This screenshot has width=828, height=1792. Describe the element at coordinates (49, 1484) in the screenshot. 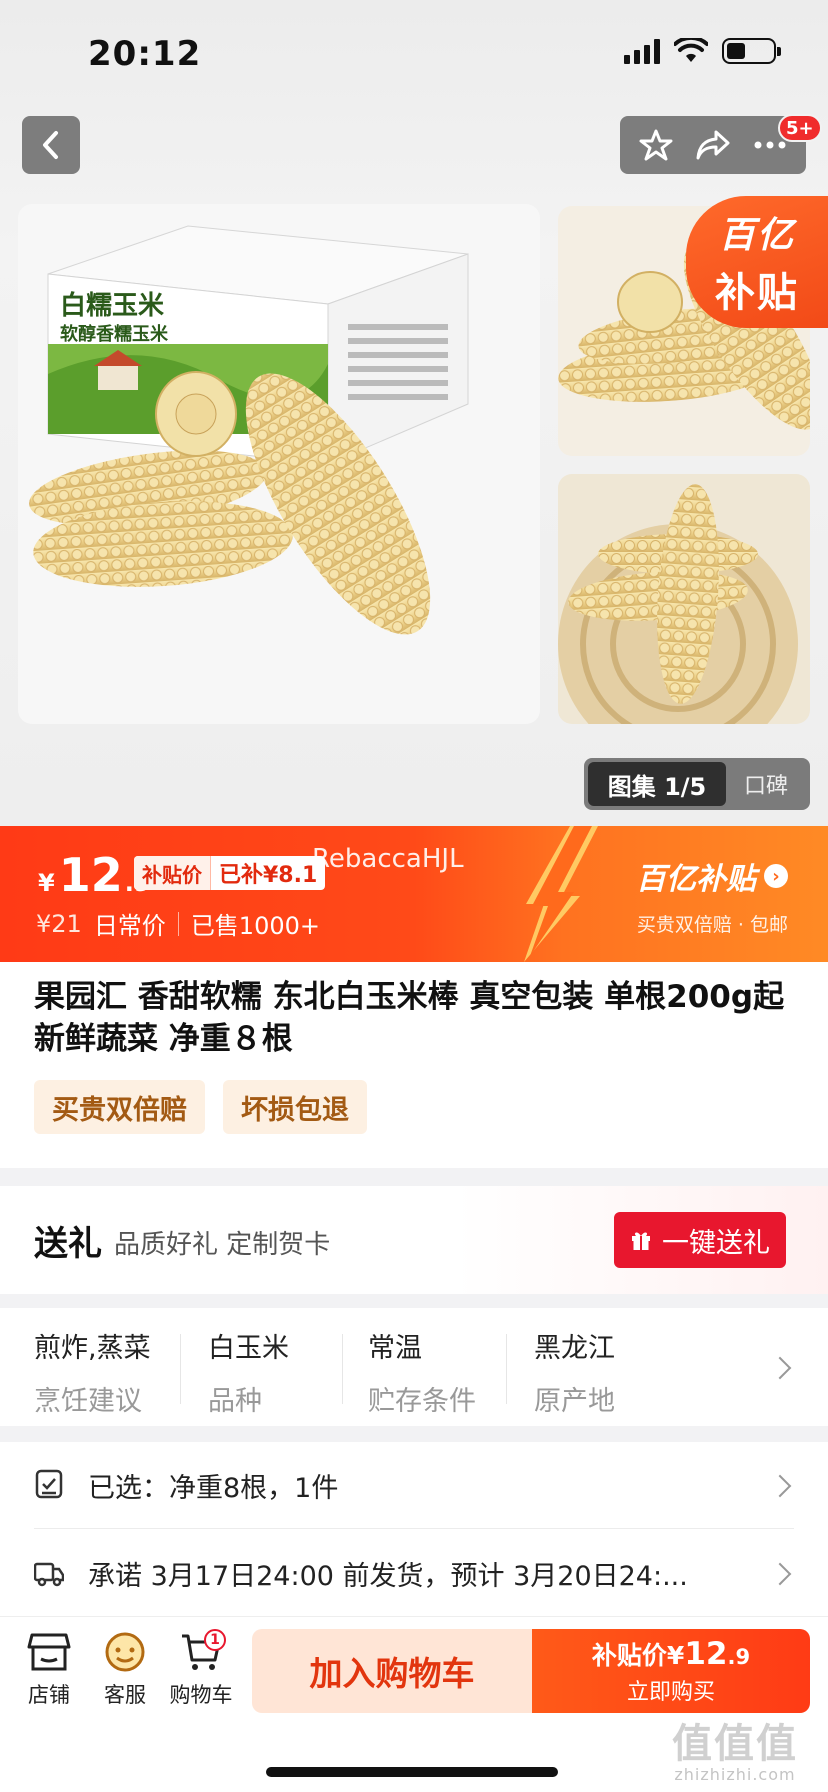

I see `selection-icon` at that location.